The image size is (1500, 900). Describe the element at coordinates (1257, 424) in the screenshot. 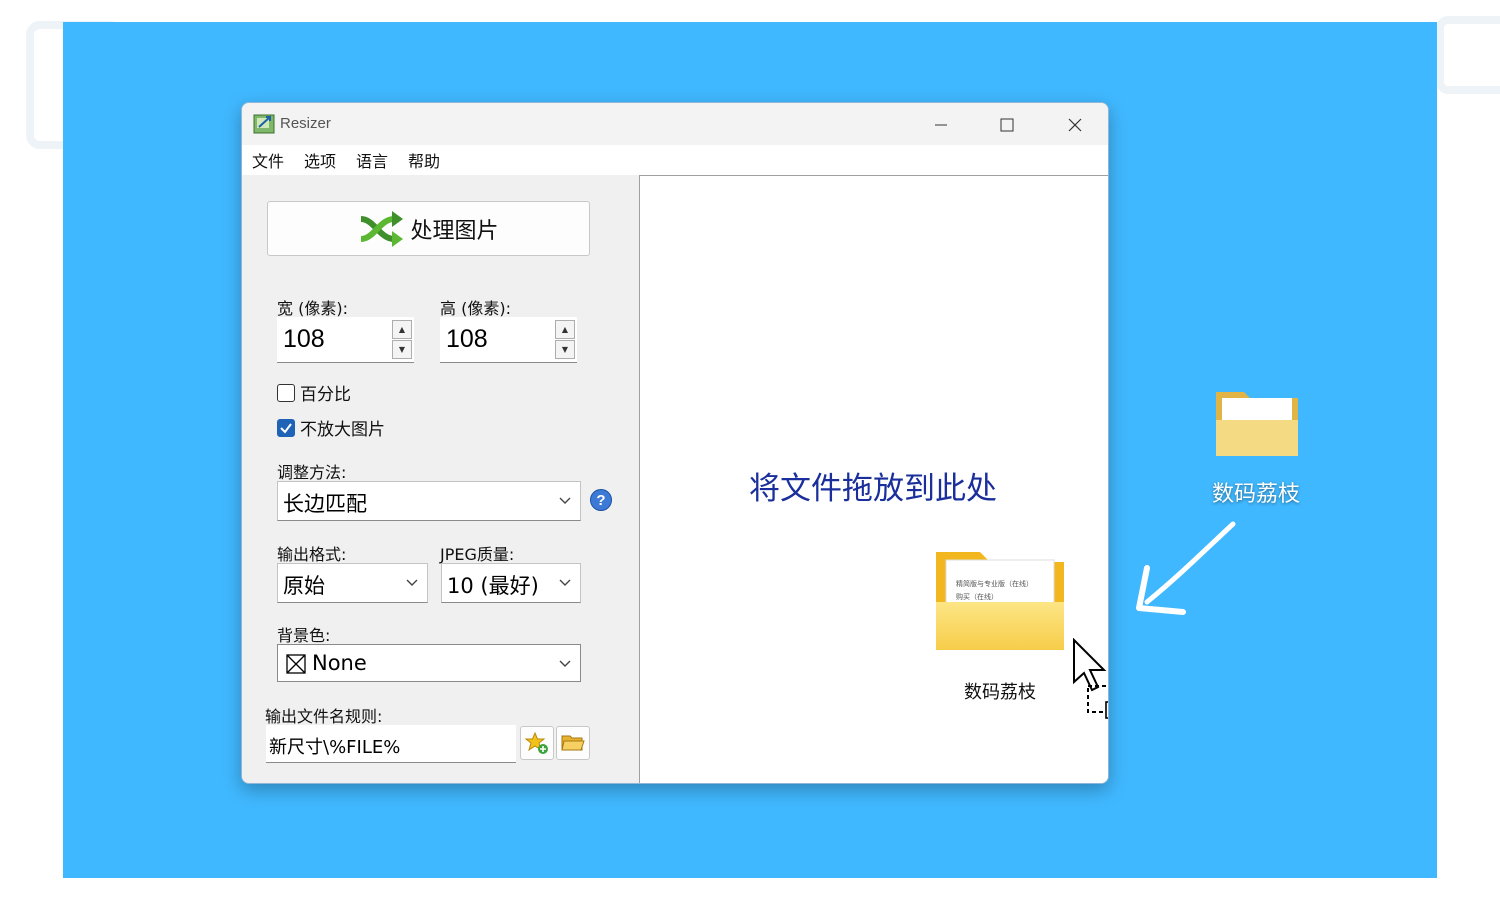

I see `desktop-folder-icon` at that location.